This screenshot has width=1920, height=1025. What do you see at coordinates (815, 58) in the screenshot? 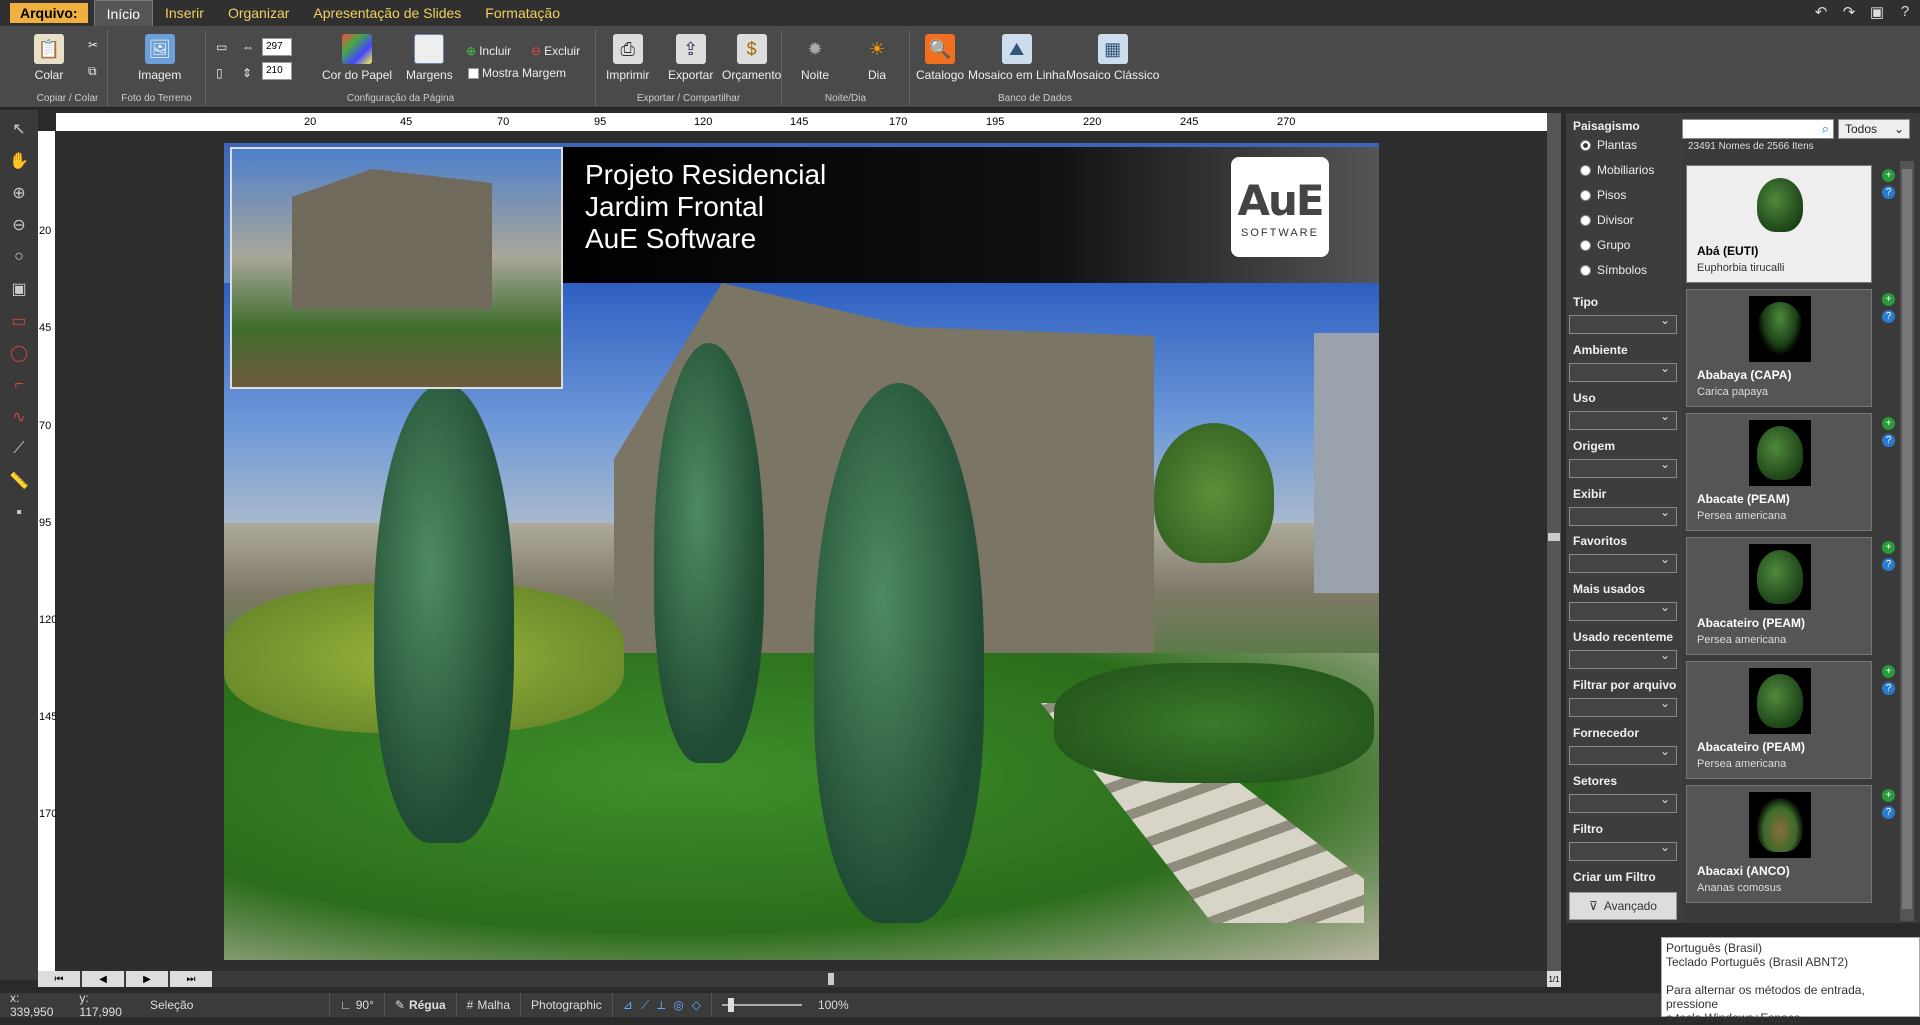
I see `night-button: ✹ Noite` at bounding box center [815, 58].